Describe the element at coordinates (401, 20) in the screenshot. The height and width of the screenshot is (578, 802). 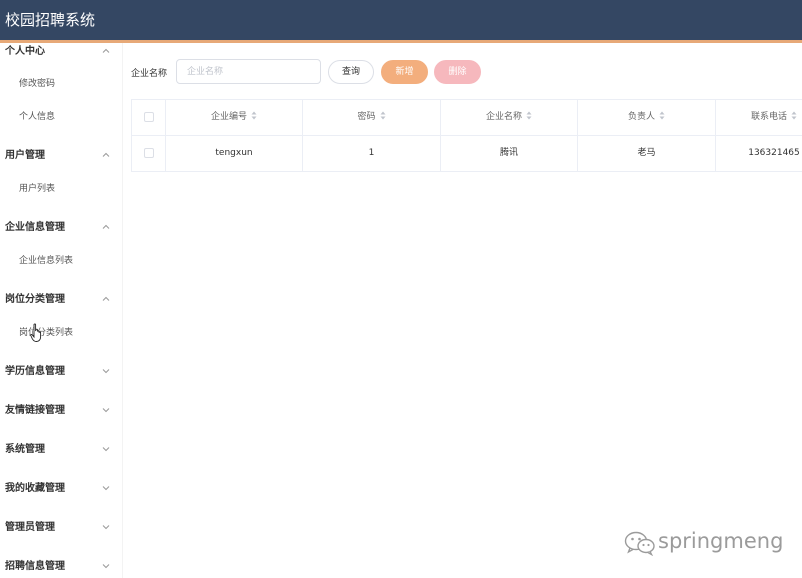
I see `top-bar: 校园招聘系统` at that location.